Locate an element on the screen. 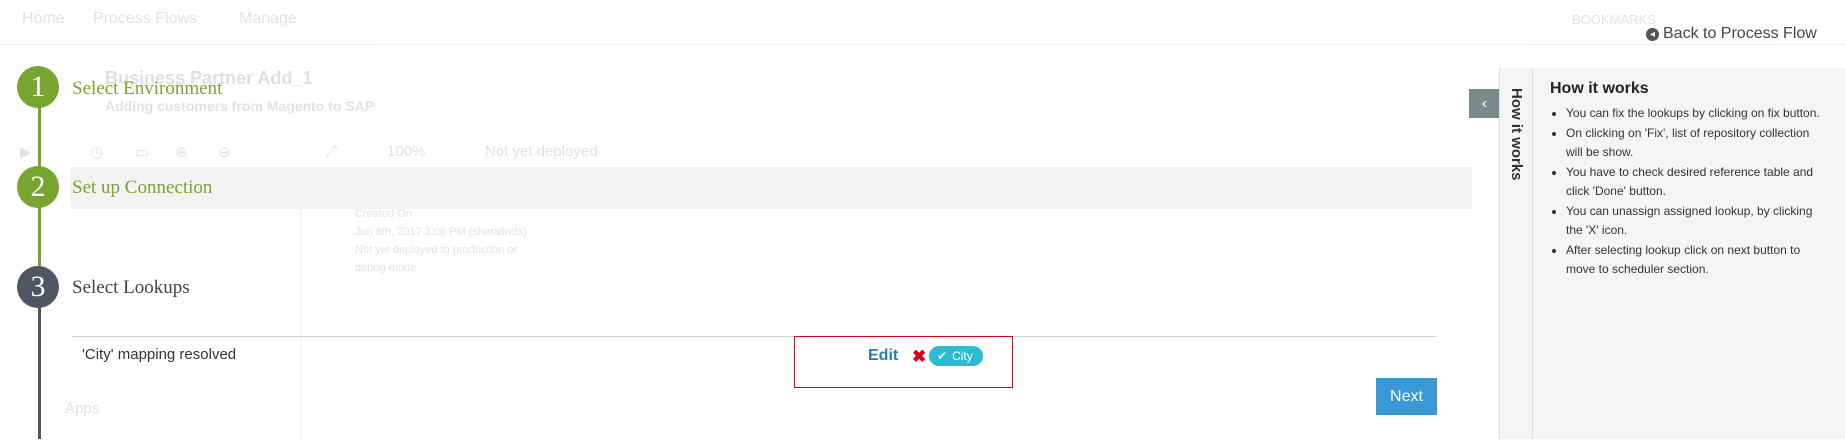 Image resolution: width=1845 pixels, height=440 pixels. chevron-left-icon: ‹ is located at coordinates (1484, 103).